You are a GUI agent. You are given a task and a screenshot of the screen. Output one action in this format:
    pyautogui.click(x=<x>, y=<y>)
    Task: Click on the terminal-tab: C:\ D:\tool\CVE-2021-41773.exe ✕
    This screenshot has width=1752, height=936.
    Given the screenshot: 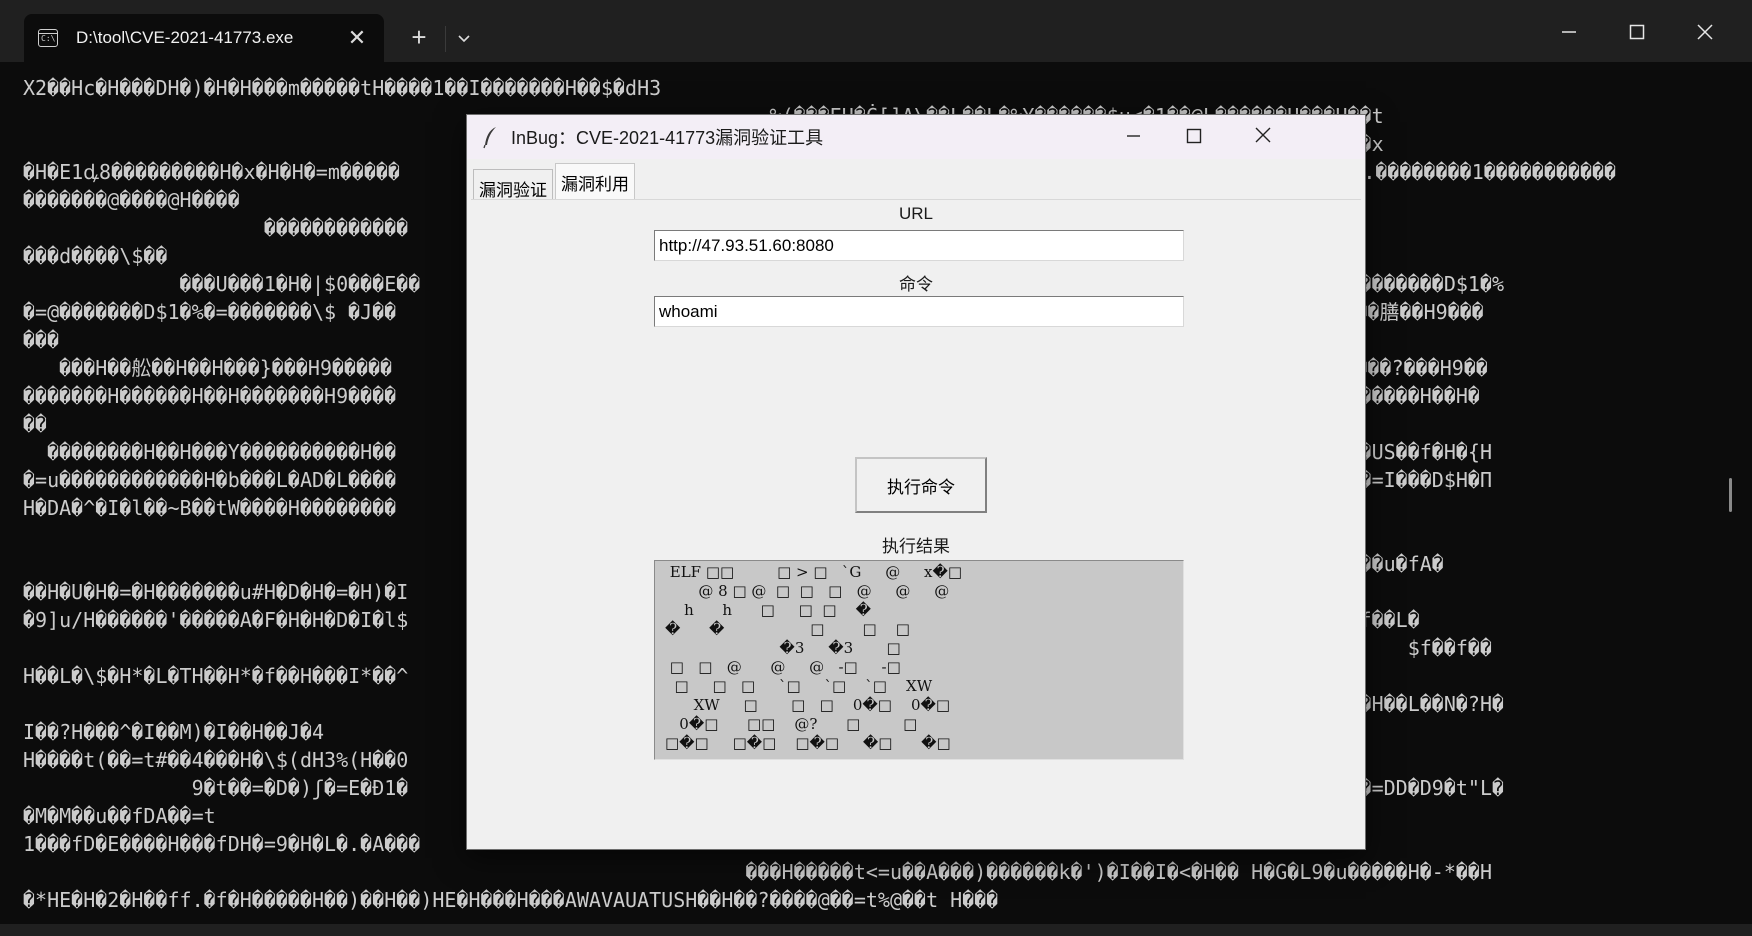 What is the action you would take?
    pyautogui.click(x=204, y=38)
    